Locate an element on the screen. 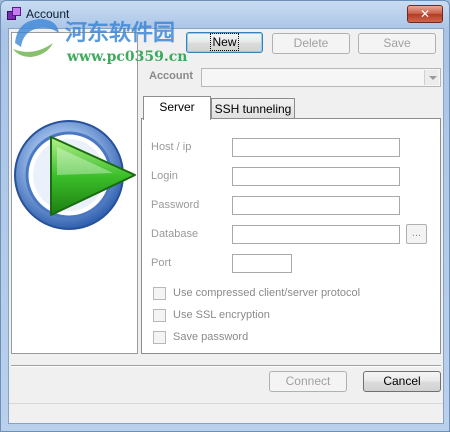  play-icon is located at coordinates (75, 175).